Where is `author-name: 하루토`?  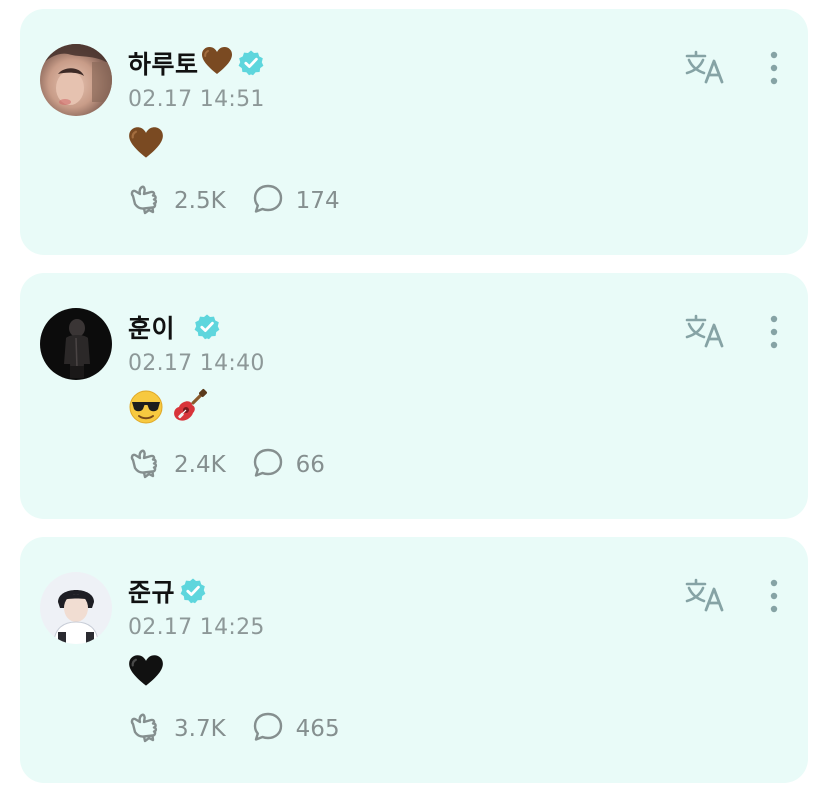 author-name: 하루토 is located at coordinates (163, 63).